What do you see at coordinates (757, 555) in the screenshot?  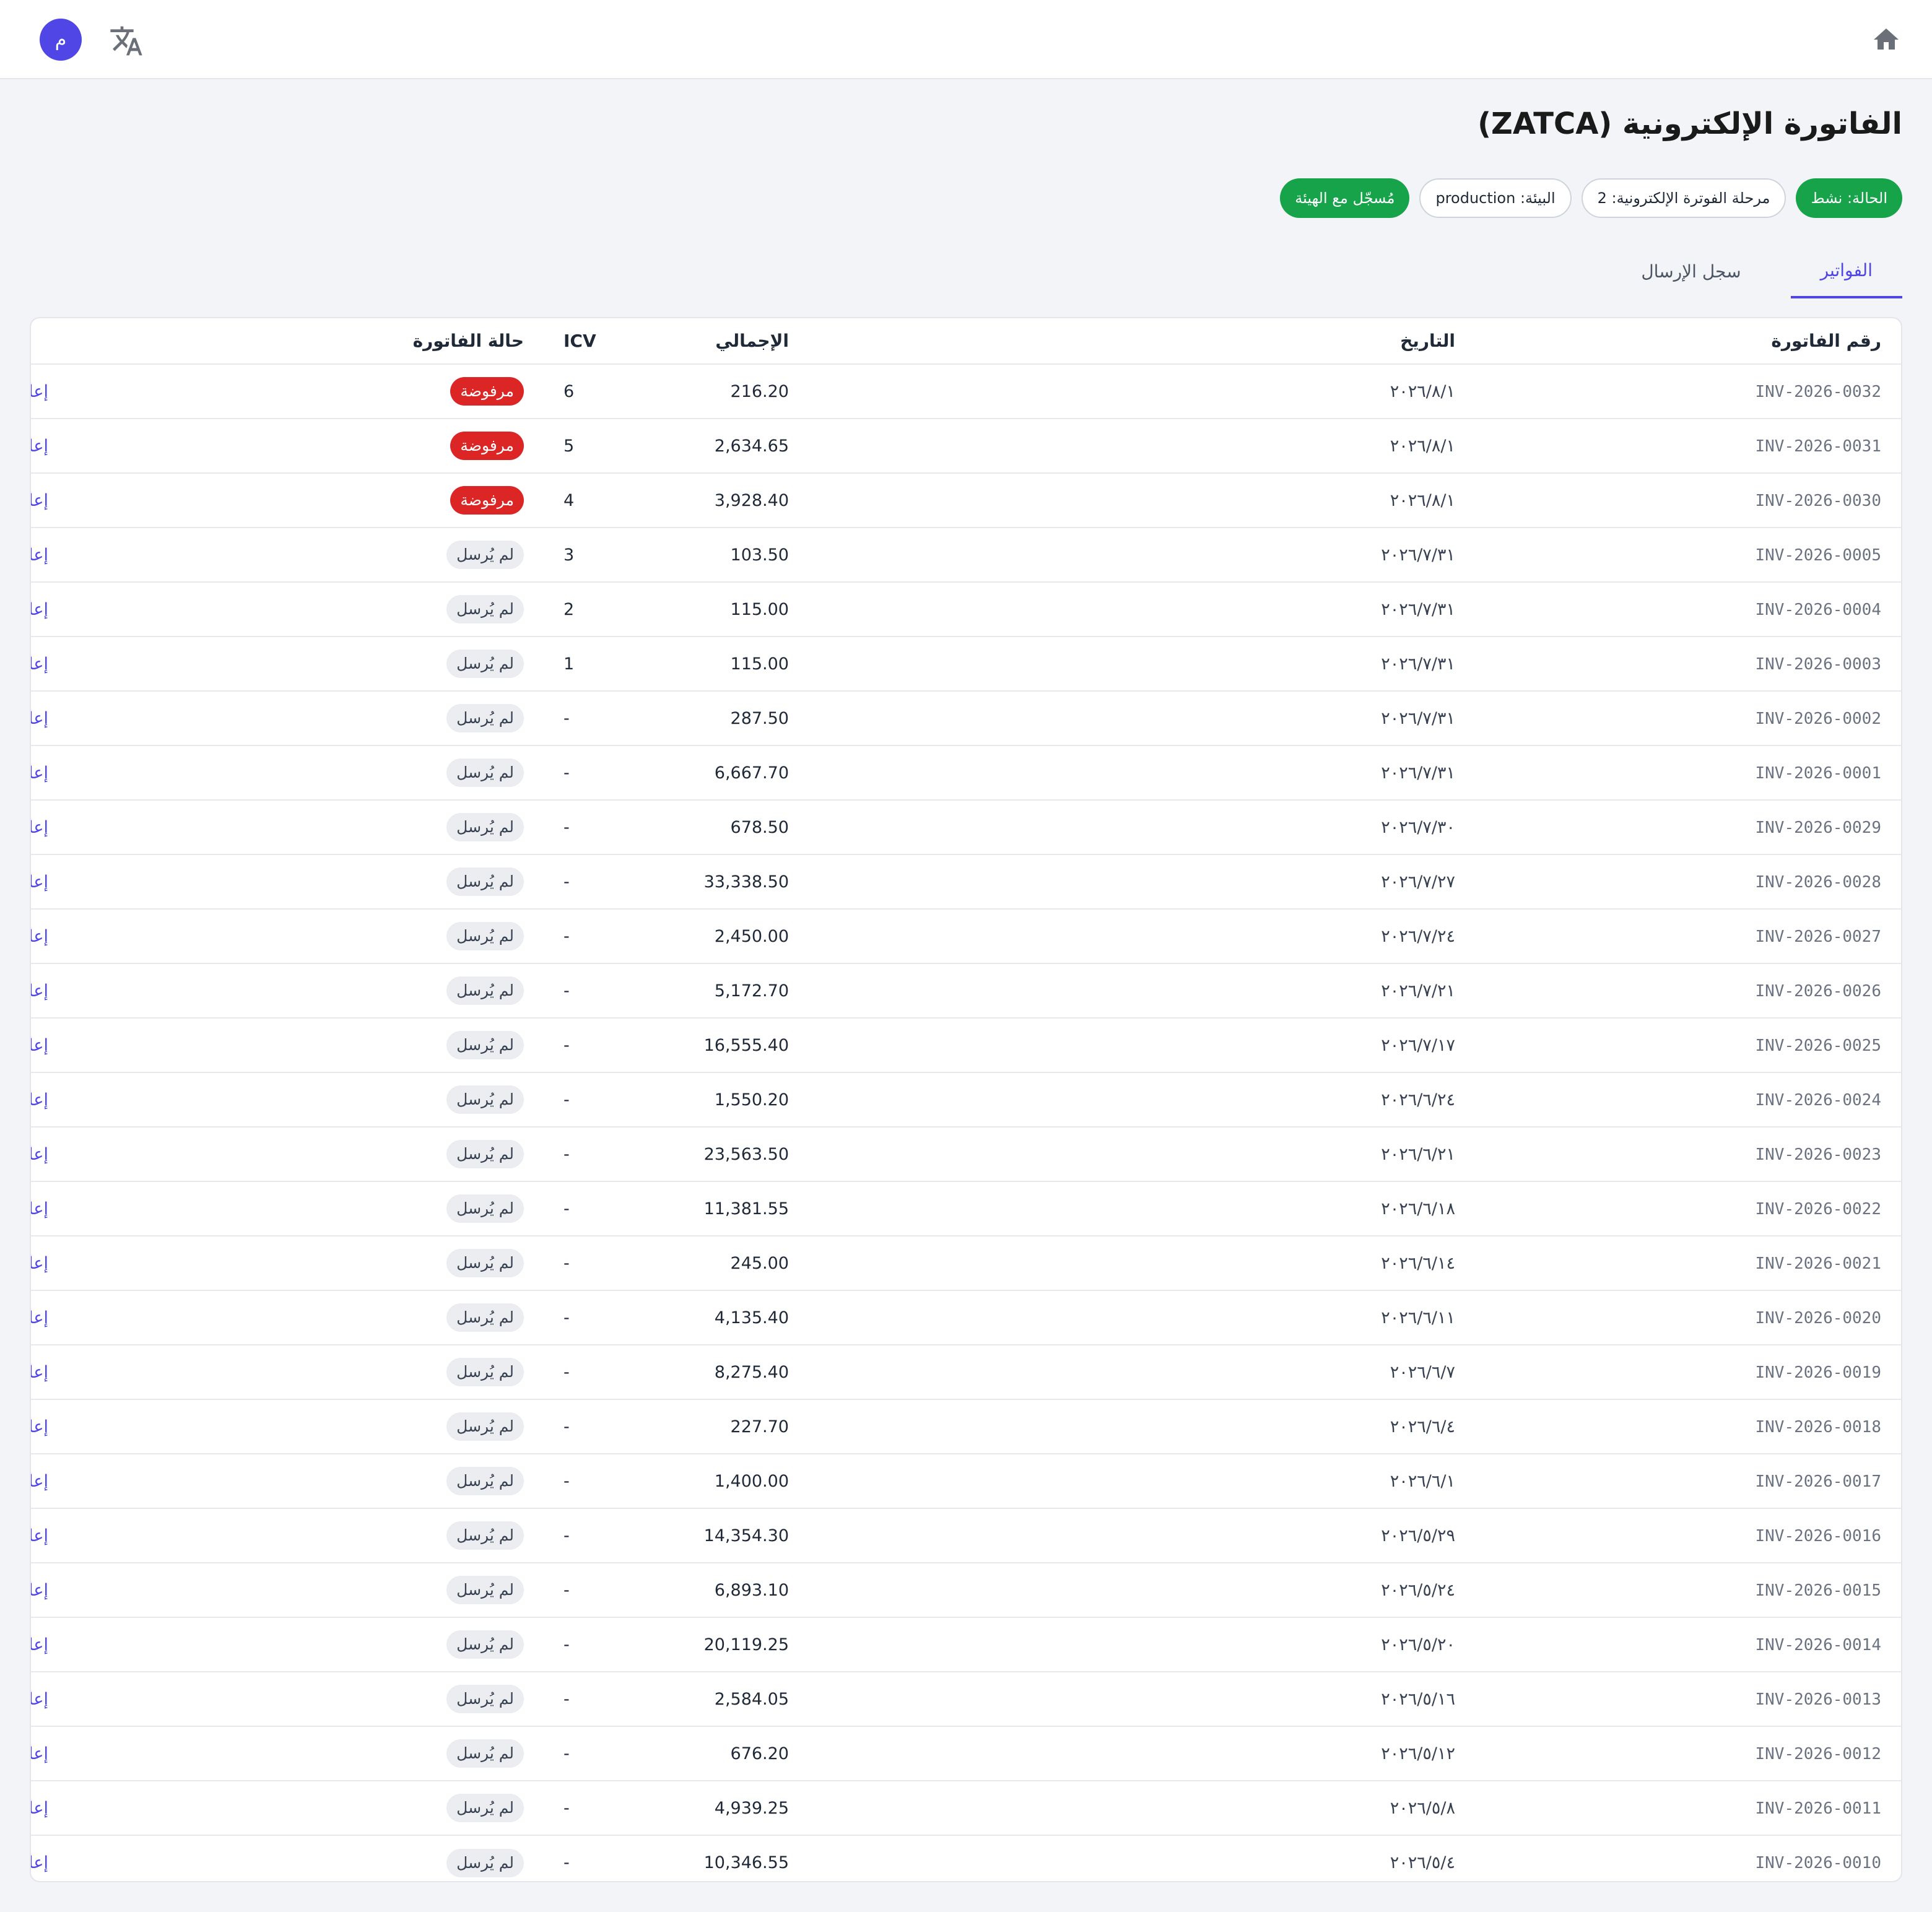 I see `total-cell: 103.50` at bounding box center [757, 555].